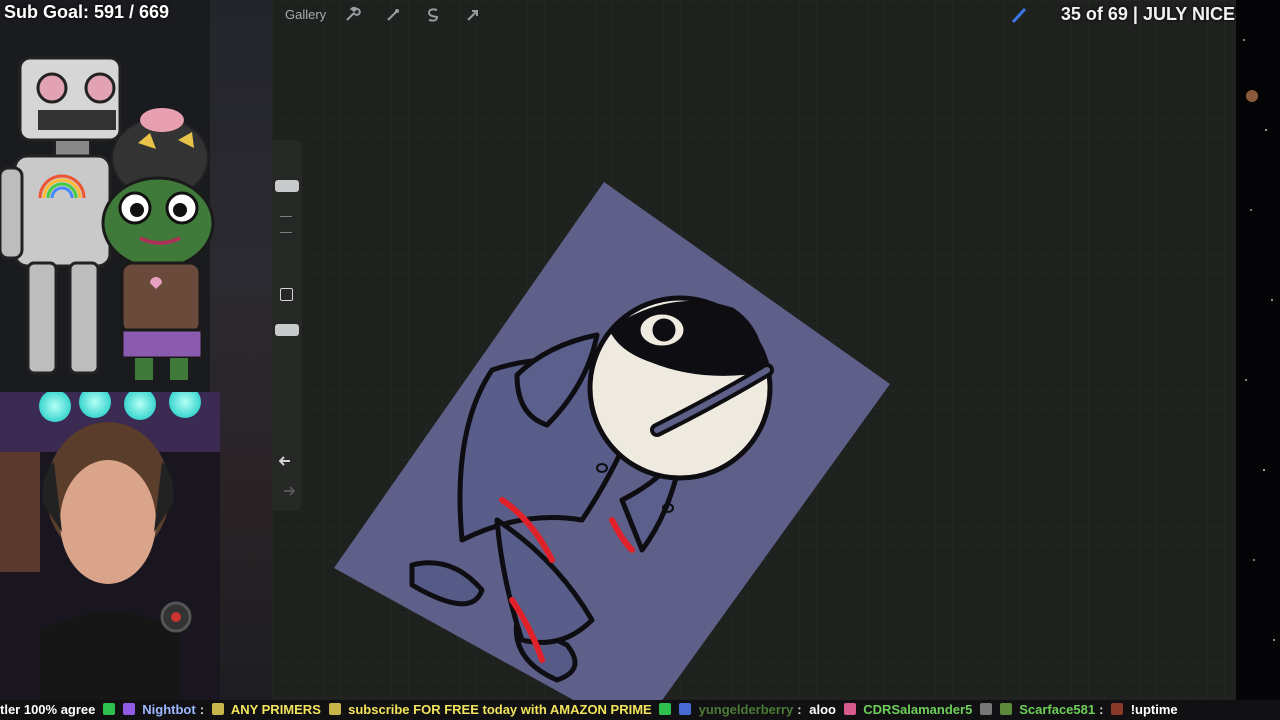  Describe the element at coordinates (169, 709) in the screenshot. I see `ticker-username: Nightbot` at that location.